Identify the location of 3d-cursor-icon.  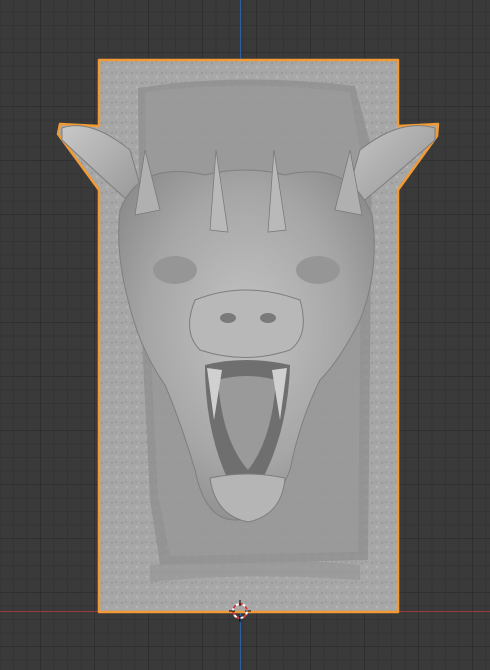
(240, 611).